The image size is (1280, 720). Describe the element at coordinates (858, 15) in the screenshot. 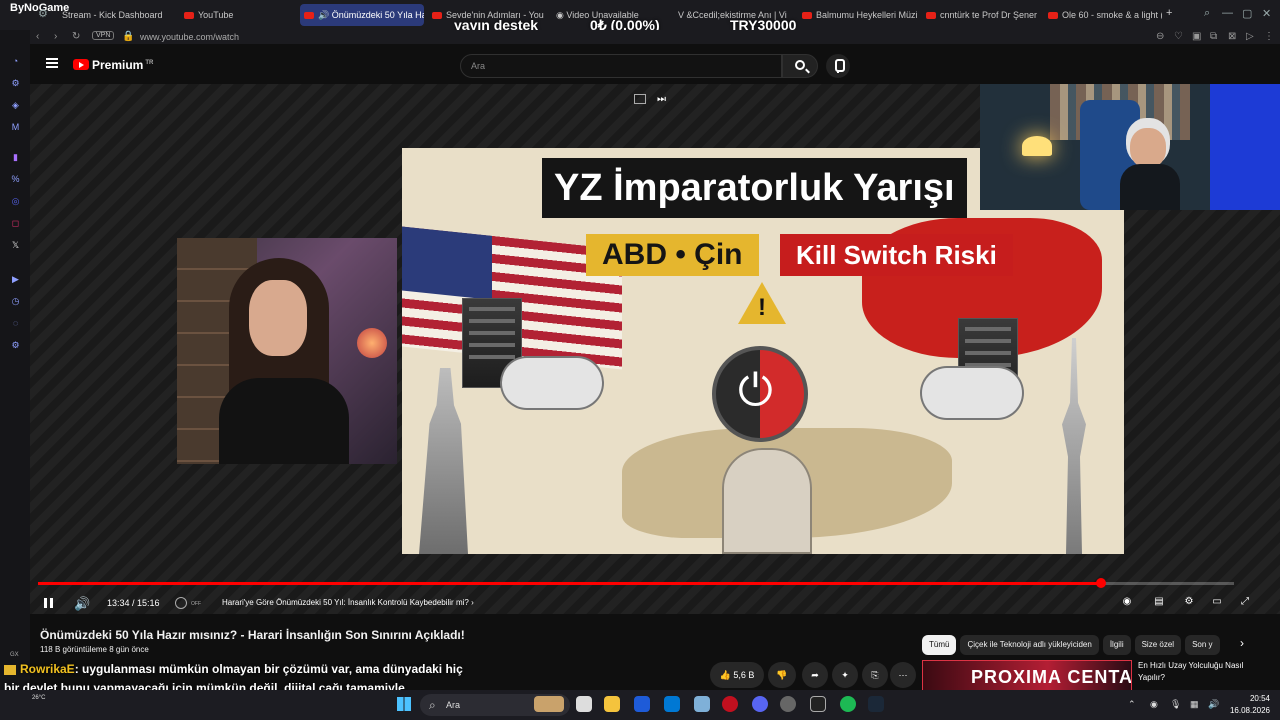

I see `tab-balmumu: Balmumu Heykelleri Müzi` at that location.